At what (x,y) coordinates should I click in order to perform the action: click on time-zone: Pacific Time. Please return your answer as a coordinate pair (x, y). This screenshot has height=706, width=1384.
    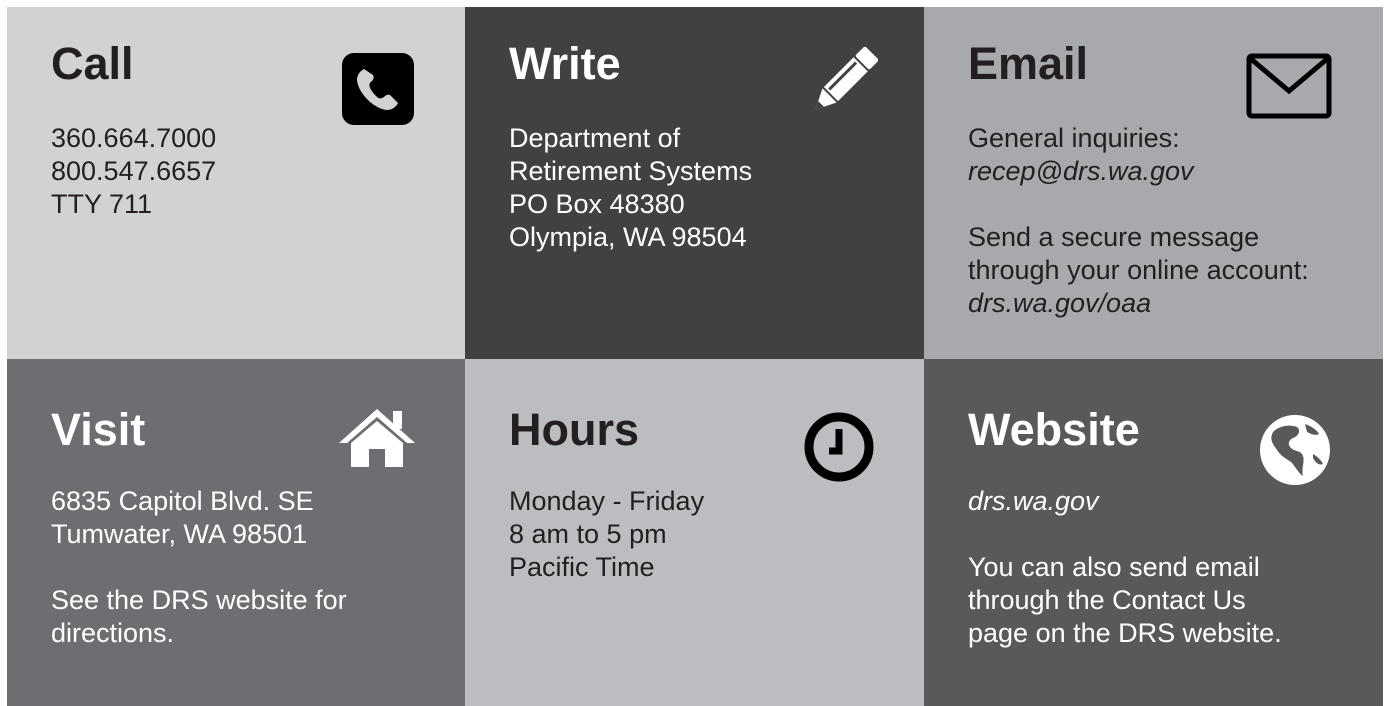
    Looking at the image, I should click on (582, 567).